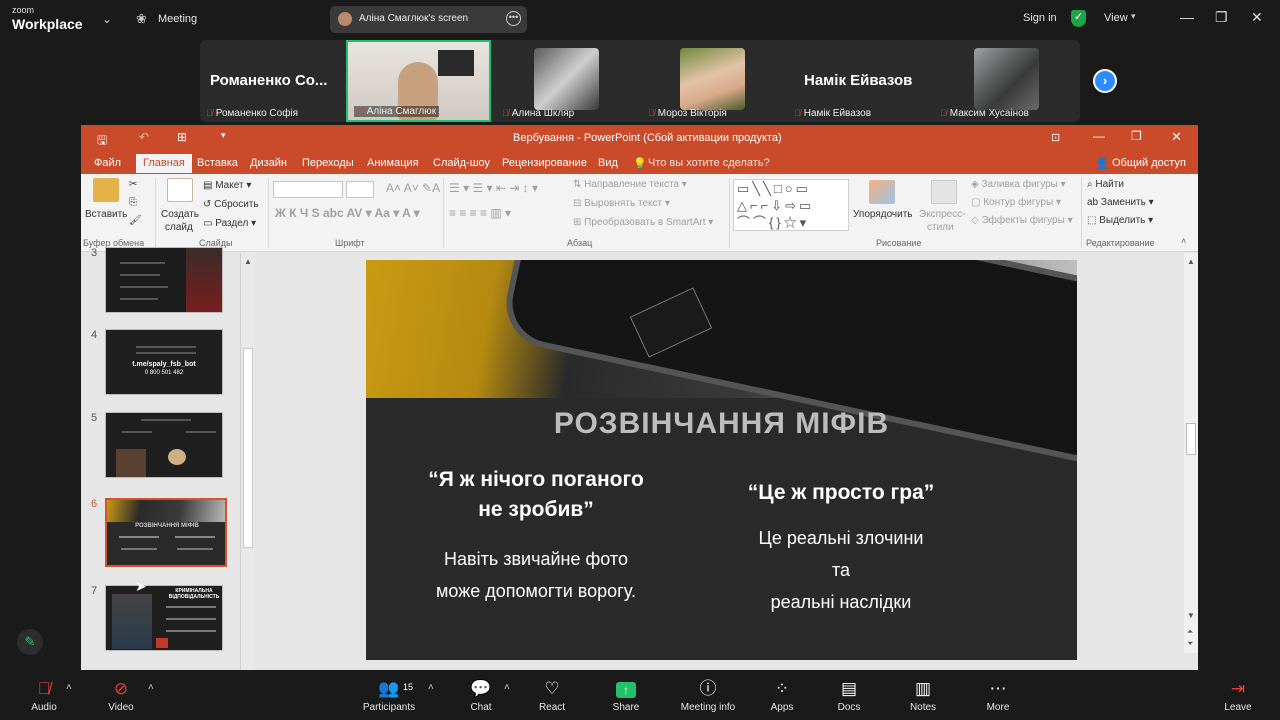 The height and width of the screenshot is (720, 1280). What do you see at coordinates (428, 19) in the screenshot?
I see `screen-share-indicator: Аліна Смаглюк's screen •••` at bounding box center [428, 19].